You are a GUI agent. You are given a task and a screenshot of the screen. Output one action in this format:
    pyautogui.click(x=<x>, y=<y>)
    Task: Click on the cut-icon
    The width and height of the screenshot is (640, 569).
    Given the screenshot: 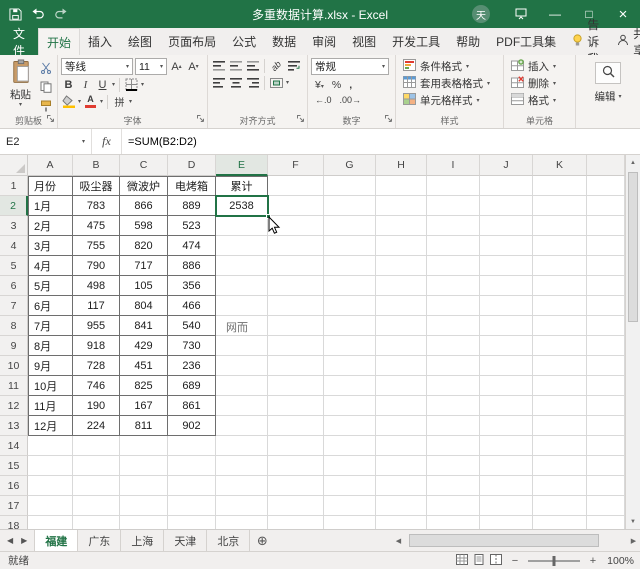 What is the action you would take?
    pyautogui.click(x=46, y=69)
    